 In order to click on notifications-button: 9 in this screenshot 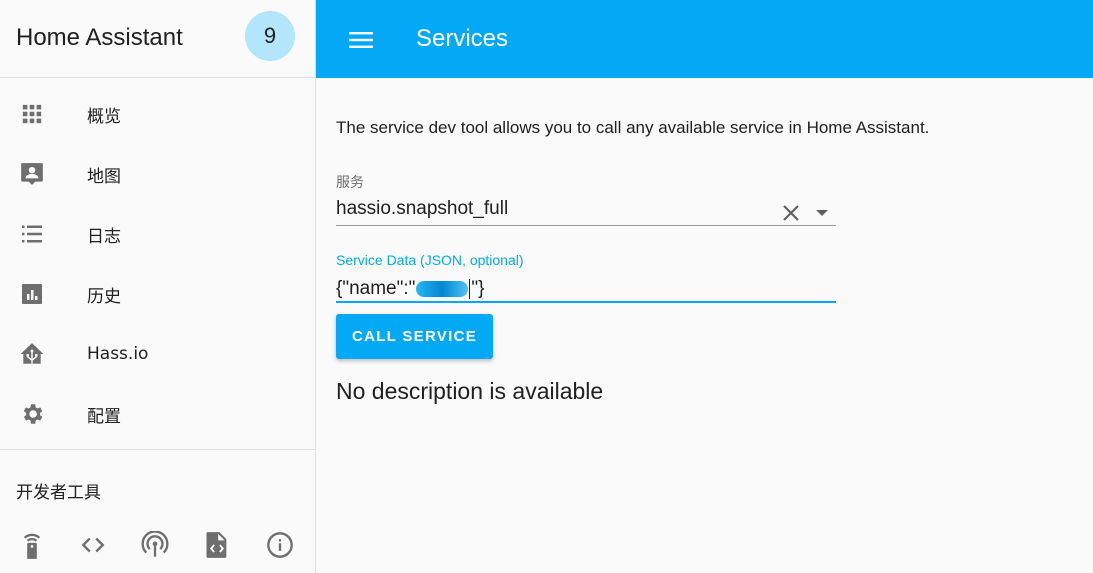, I will do `click(270, 36)`.